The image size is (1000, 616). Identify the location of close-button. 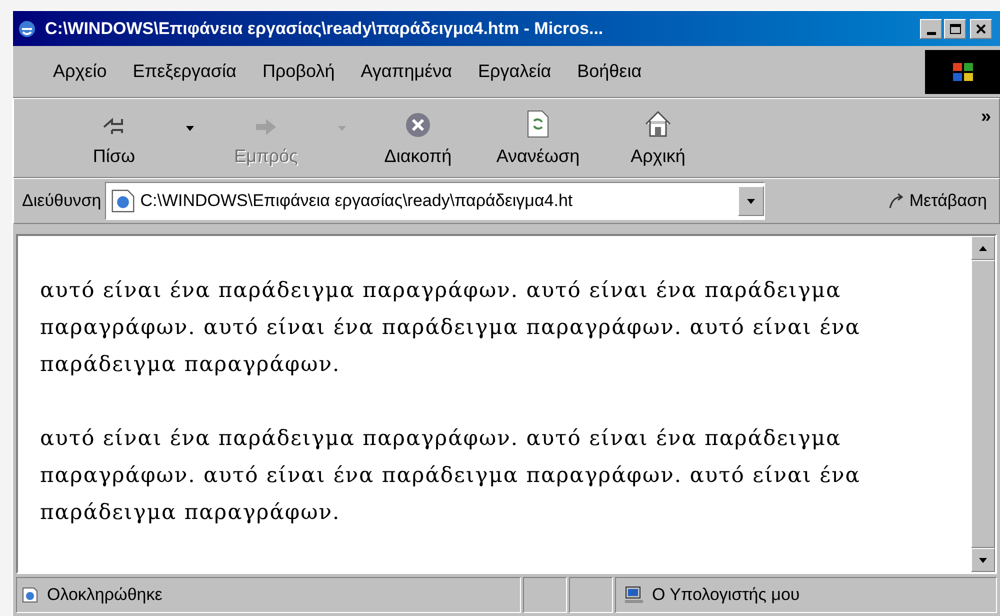
(981, 28).